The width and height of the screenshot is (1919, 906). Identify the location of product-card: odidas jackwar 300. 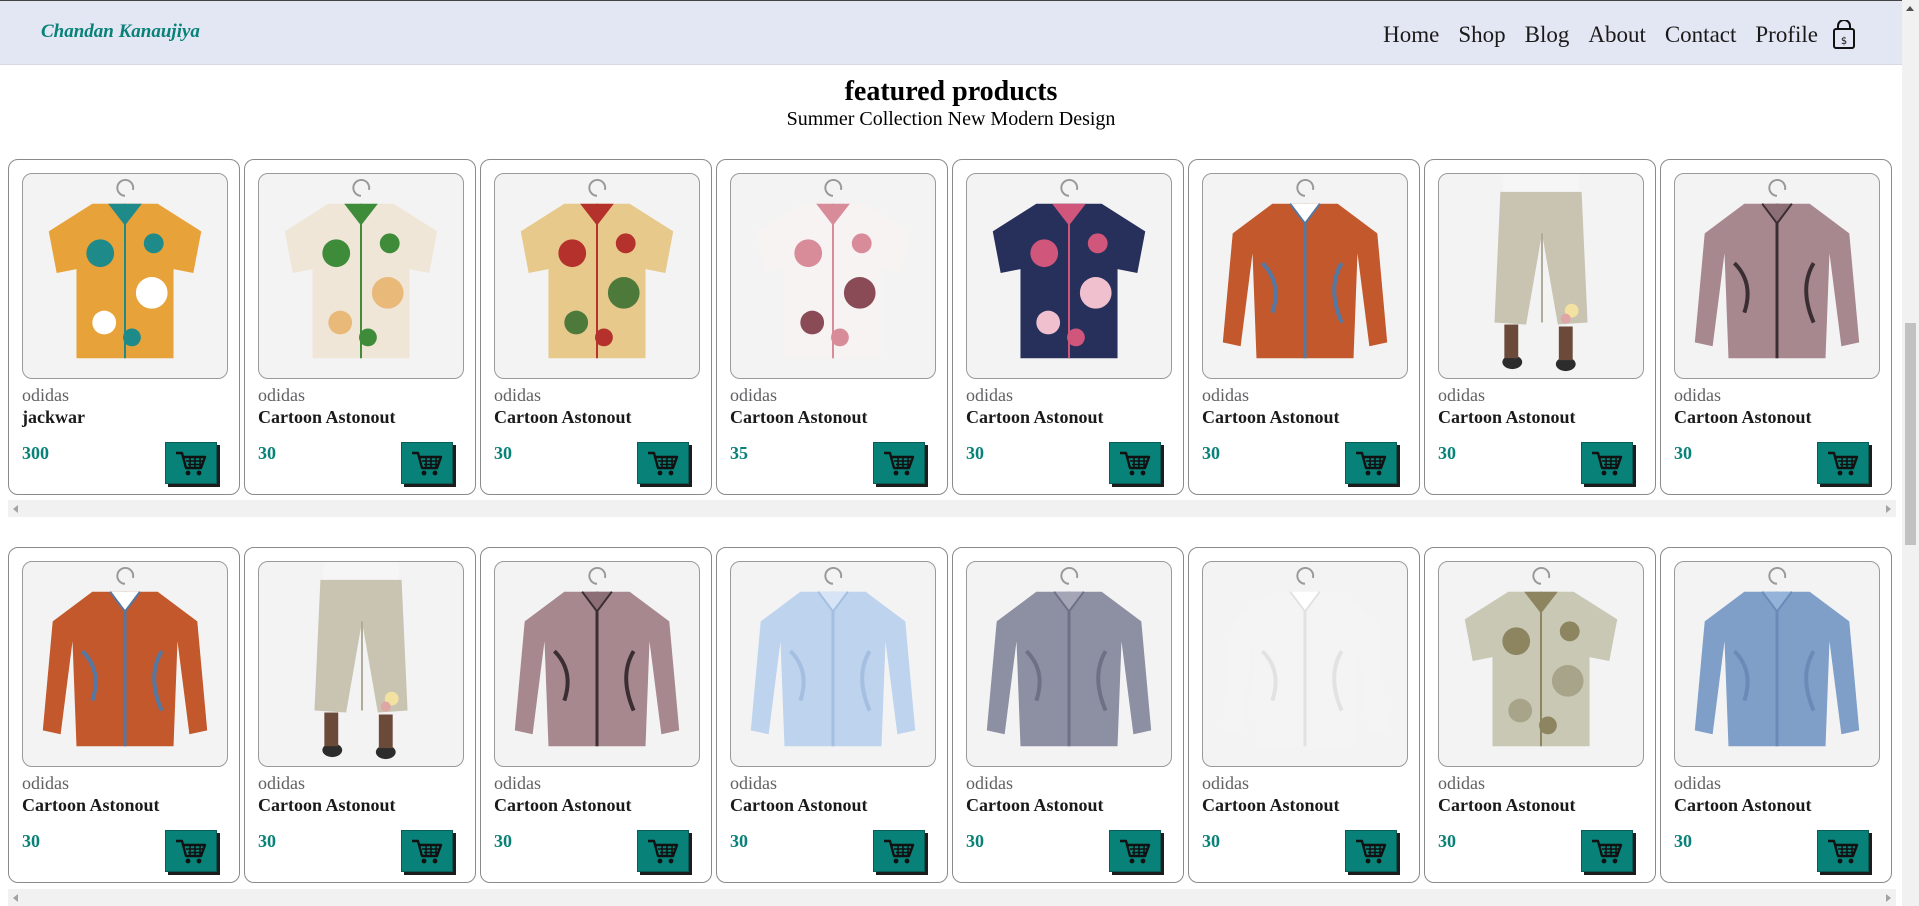
(124, 327).